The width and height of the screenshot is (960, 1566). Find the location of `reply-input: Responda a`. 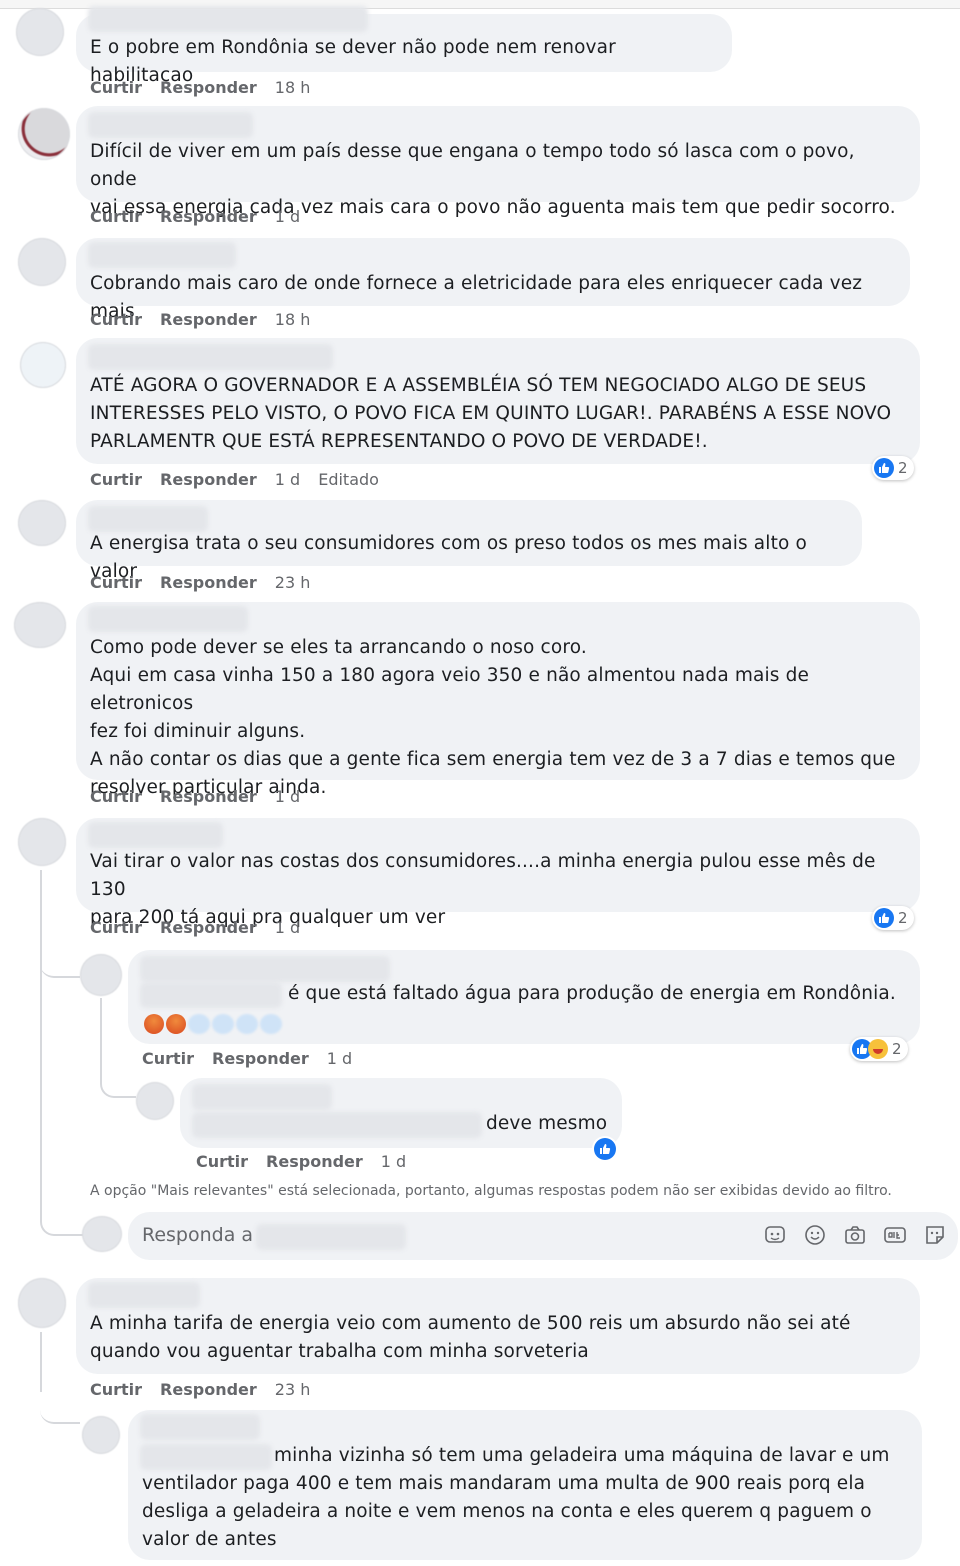

reply-input: Responda a is located at coordinates (543, 1236).